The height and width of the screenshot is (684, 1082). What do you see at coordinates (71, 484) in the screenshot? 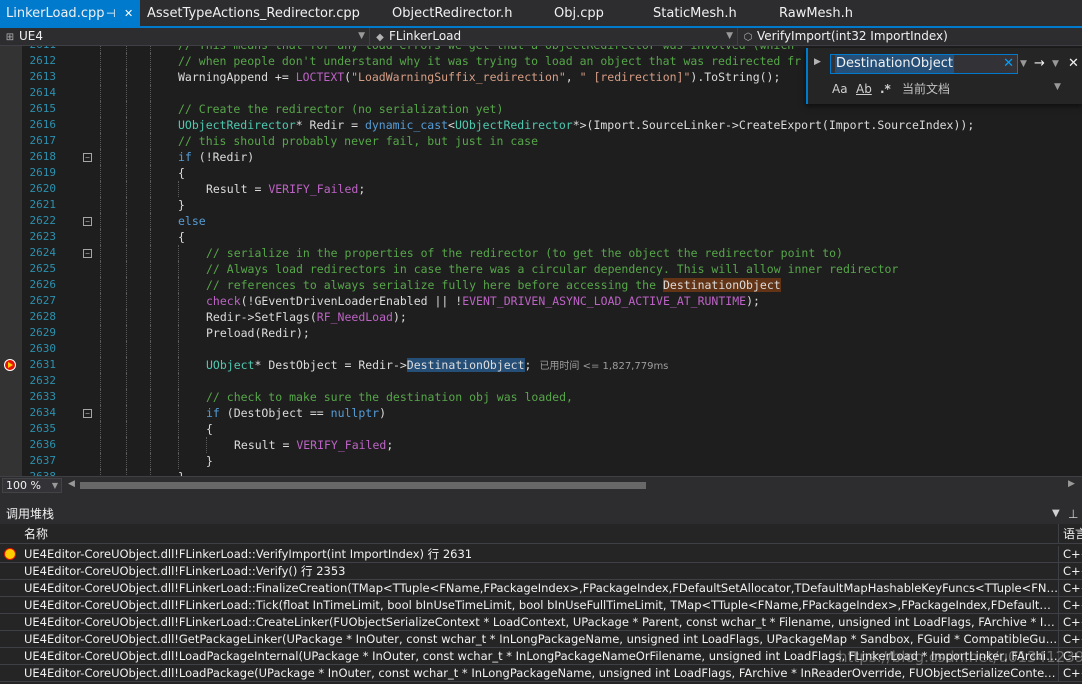
I see `scroll-left-icon: ◀` at bounding box center [71, 484].